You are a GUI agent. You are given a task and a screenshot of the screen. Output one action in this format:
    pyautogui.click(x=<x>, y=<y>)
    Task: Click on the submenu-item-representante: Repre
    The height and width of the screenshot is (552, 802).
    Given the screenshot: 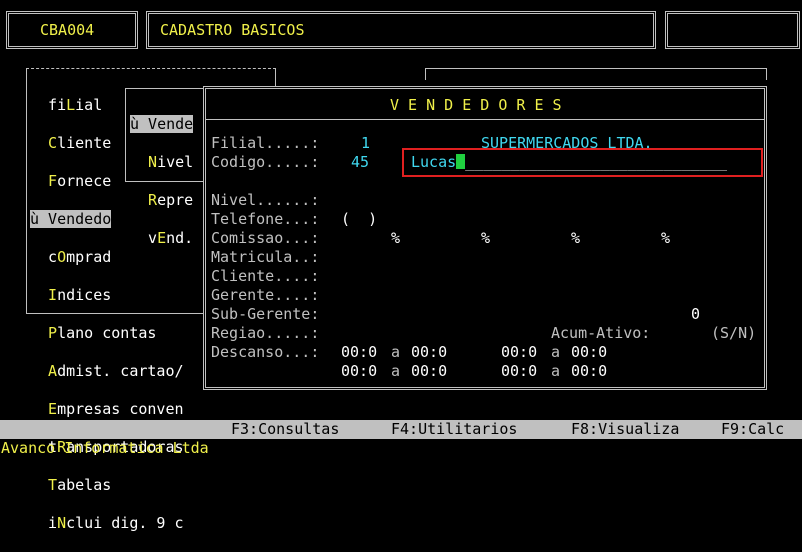 What is the action you would take?
    pyautogui.click(x=161, y=200)
    